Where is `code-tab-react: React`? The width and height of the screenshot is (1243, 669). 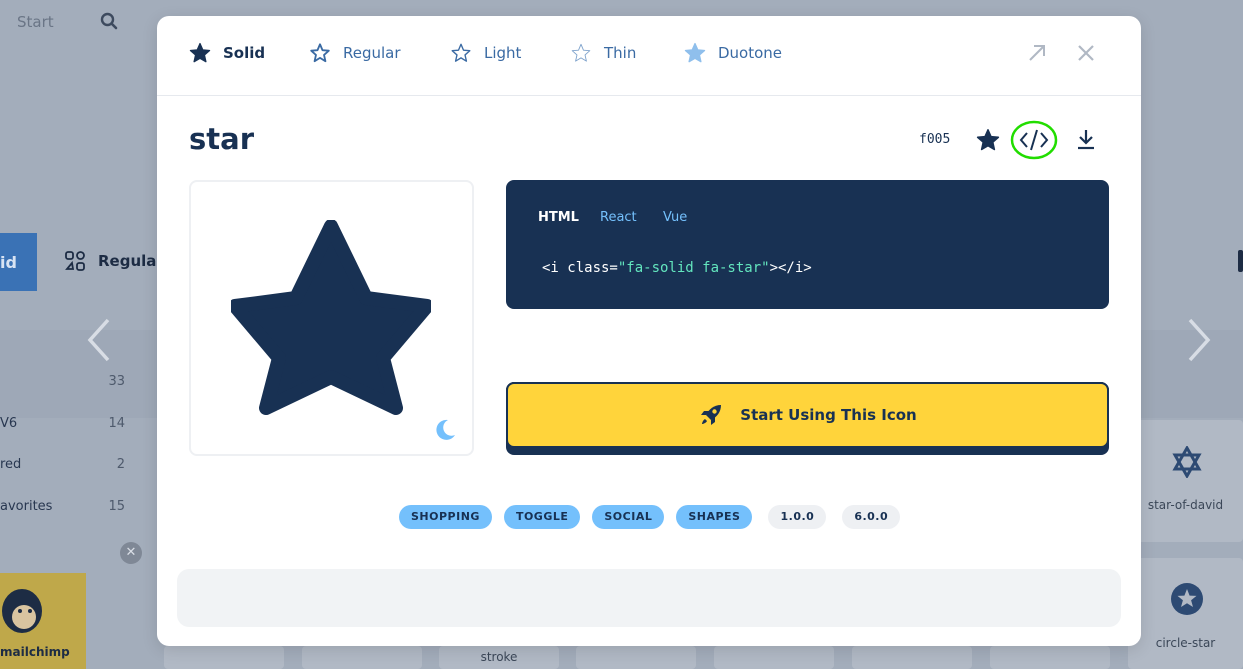
code-tab-react: React is located at coordinates (618, 217).